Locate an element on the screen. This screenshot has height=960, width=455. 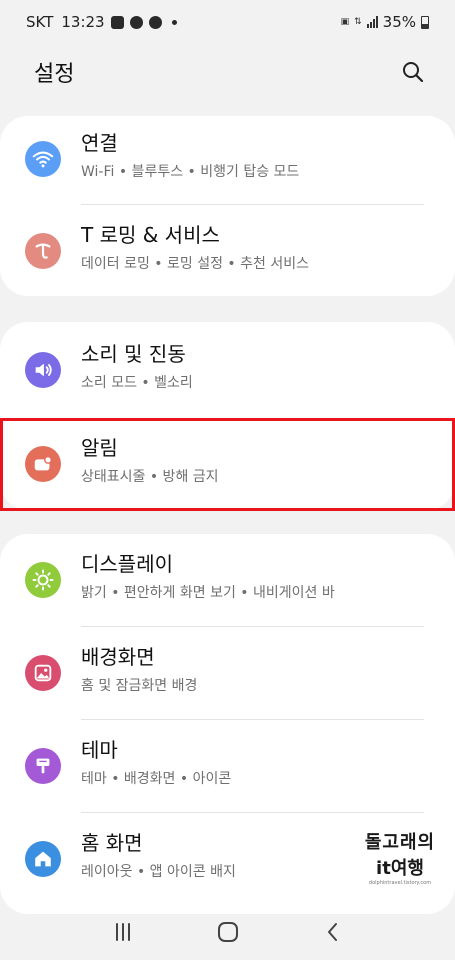
wallpaper-icon is located at coordinates (43, 673).